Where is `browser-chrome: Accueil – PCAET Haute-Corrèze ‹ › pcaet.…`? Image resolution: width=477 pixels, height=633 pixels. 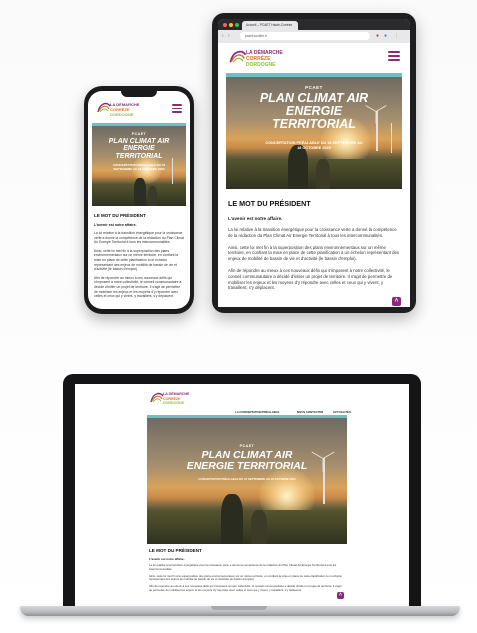 browser-chrome: Accueil – PCAET Haute-Corrèze ‹ › pcaet.… is located at coordinates (314, 31).